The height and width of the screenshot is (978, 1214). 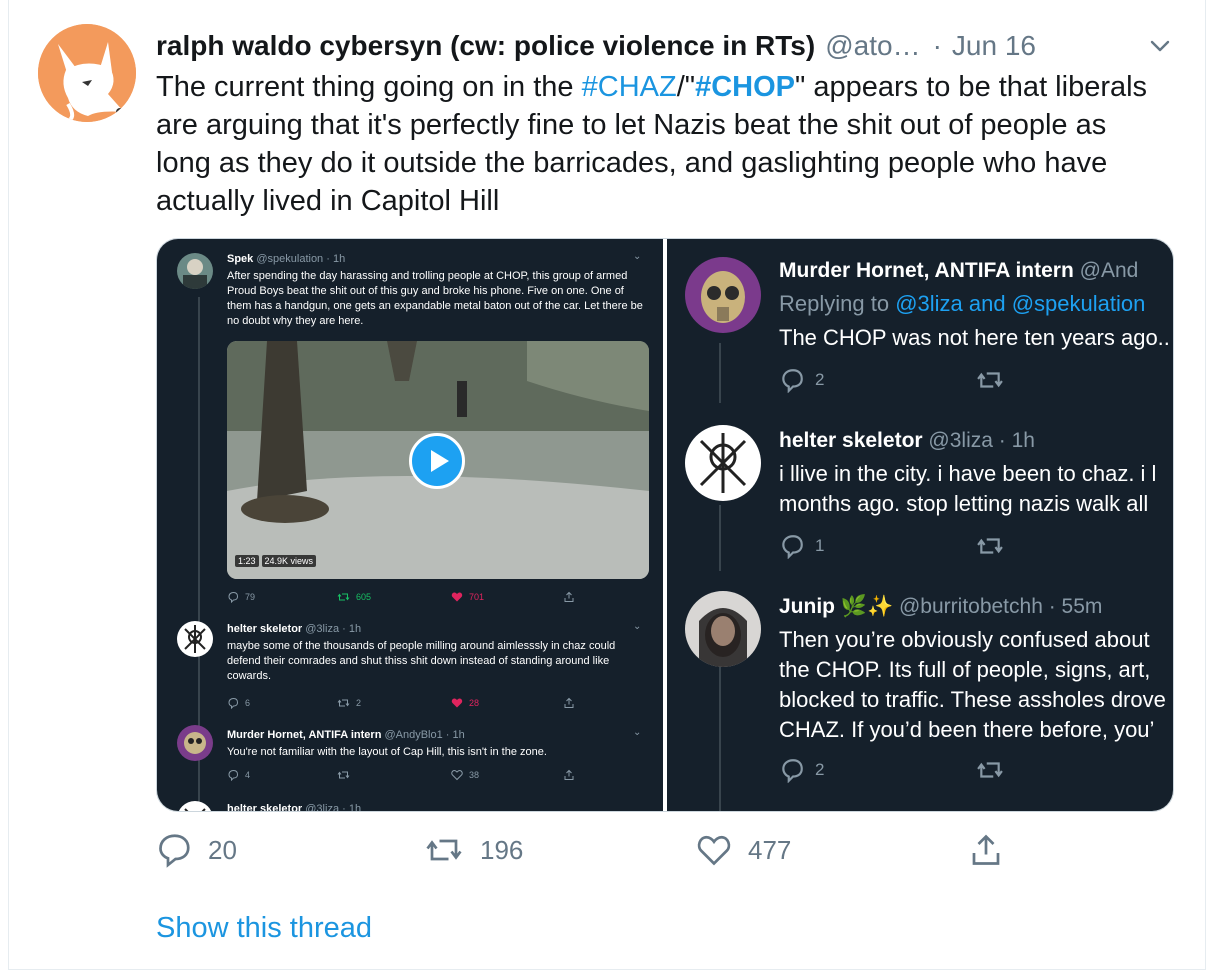 I want to click on screenshot-author-meta: @burritobetchh · 55m, so click(x=1000, y=606).